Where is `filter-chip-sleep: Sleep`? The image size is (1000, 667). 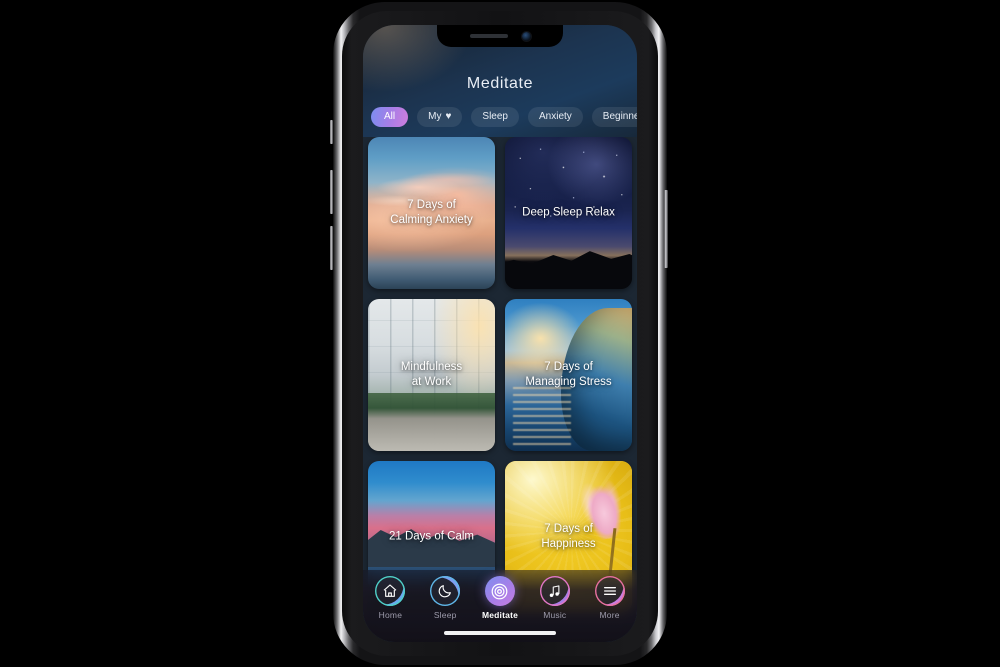
filter-chip-sleep: Sleep is located at coordinates (495, 117).